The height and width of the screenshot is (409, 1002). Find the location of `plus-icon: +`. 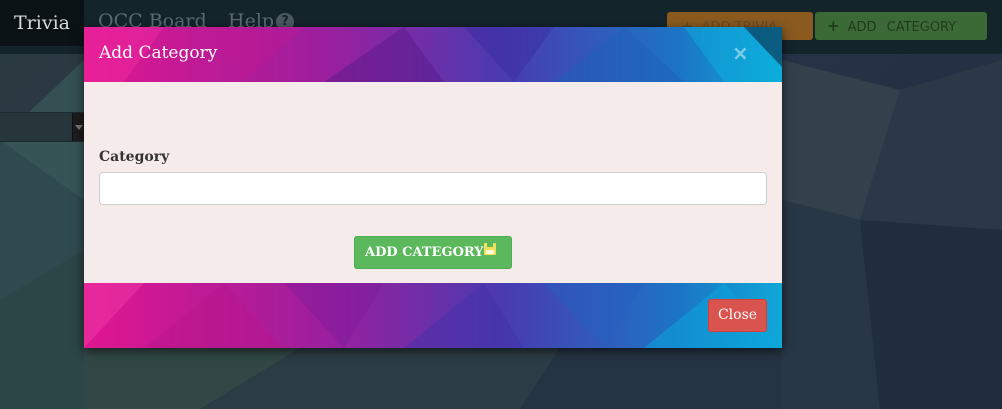

plus-icon: + is located at coordinates (833, 26).